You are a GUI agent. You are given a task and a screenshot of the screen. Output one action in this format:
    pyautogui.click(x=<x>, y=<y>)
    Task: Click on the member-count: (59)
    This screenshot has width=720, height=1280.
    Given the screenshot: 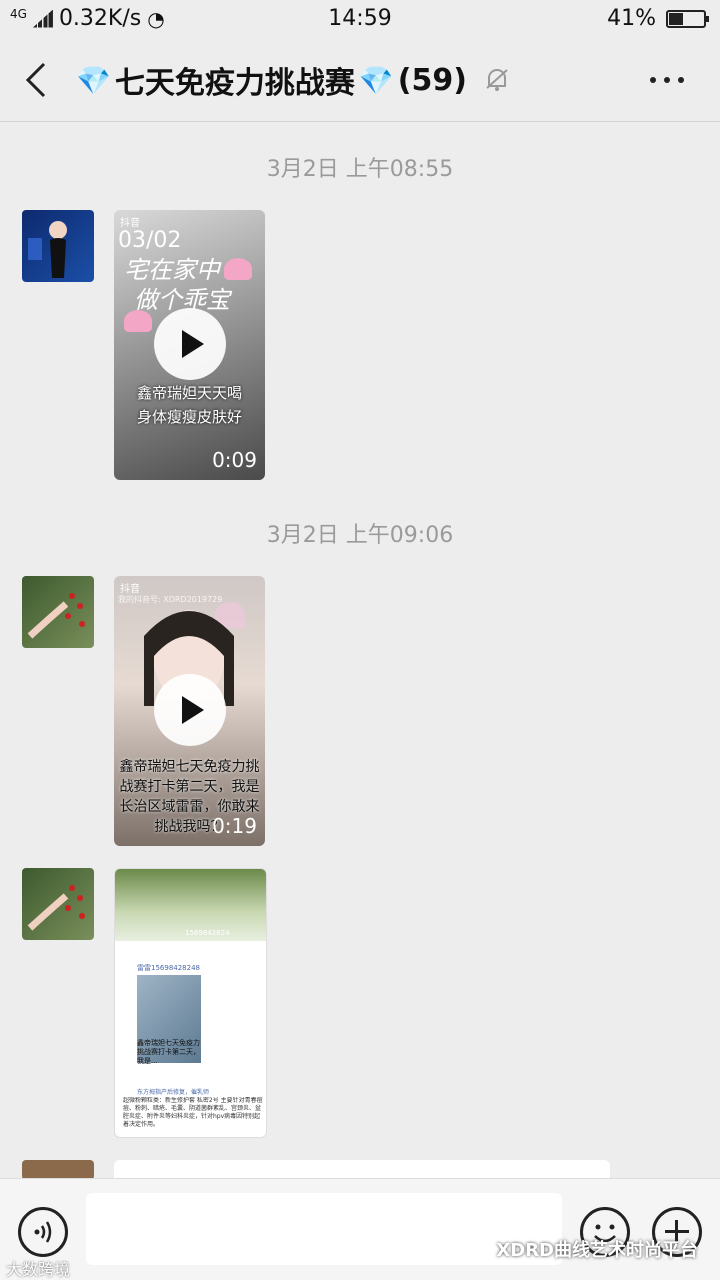 What is the action you would take?
    pyautogui.click(x=432, y=80)
    